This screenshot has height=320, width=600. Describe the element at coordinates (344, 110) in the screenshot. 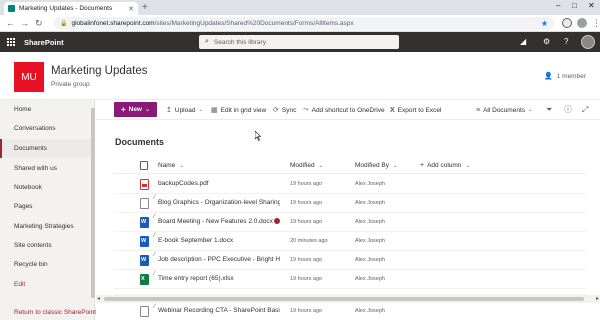

I see `add-shortcut-button: ⤳ Add shortcut to OneDrive` at that location.